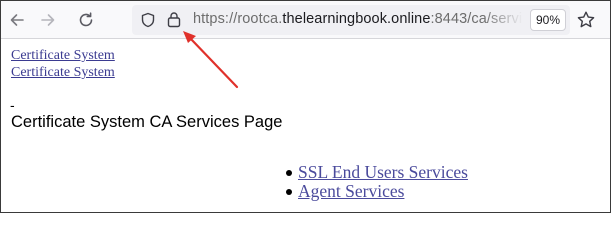  What do you see at coordinates (148, 20) in the screenshot?
I see `shield-icon` at bounding box center [148, 20].